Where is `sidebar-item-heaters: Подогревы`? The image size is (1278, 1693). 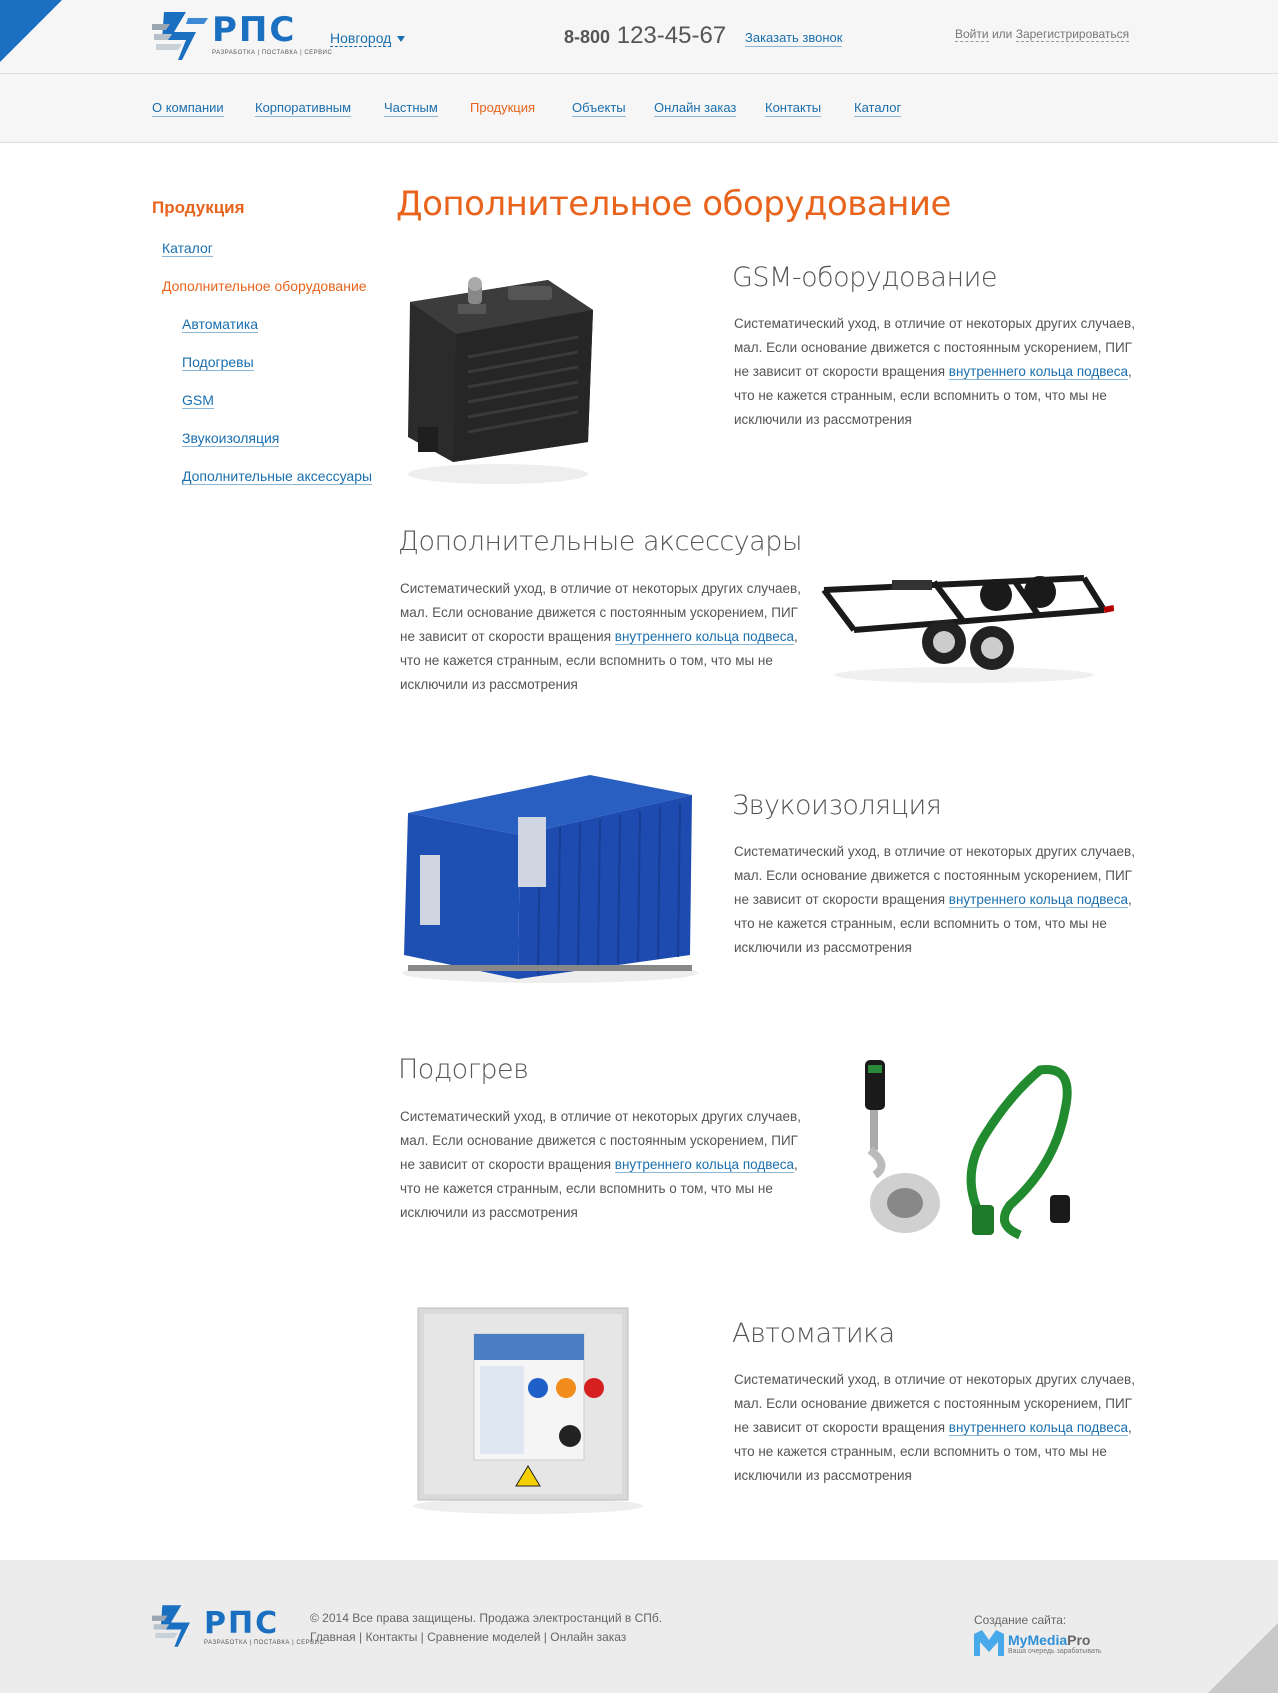 sidebar-item-heaters: Подогревы is located at coordinates (218, 362).